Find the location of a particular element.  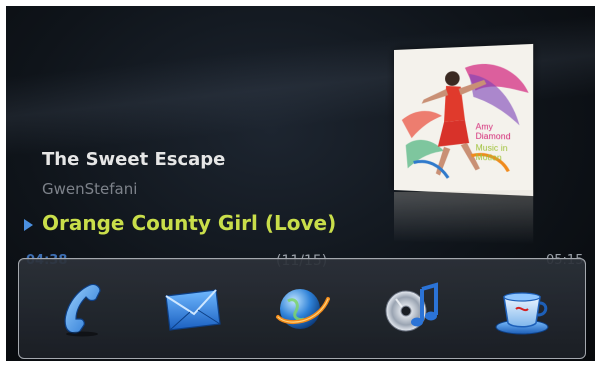

envelope-icon is located at coordinates (192, 309).